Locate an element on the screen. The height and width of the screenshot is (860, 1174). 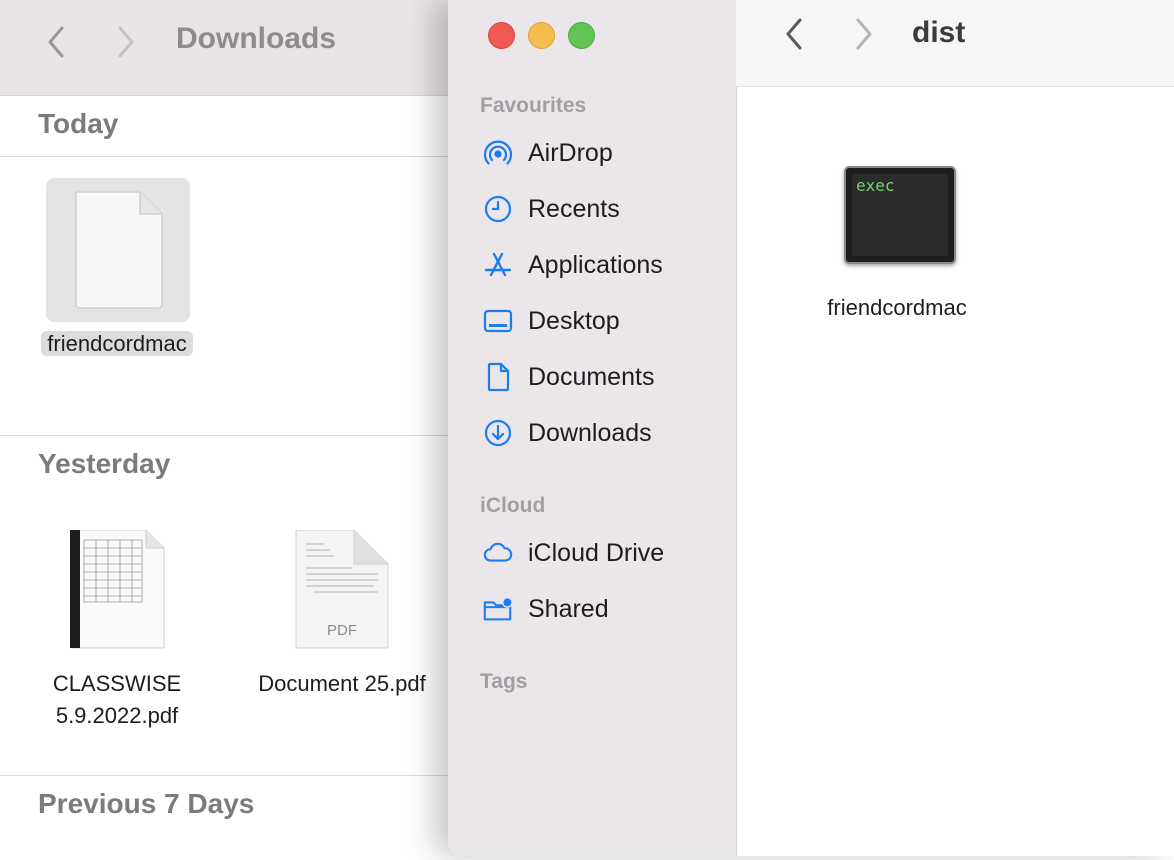
downloads-toolbar: Downloads is located at coordinates (235, 48).